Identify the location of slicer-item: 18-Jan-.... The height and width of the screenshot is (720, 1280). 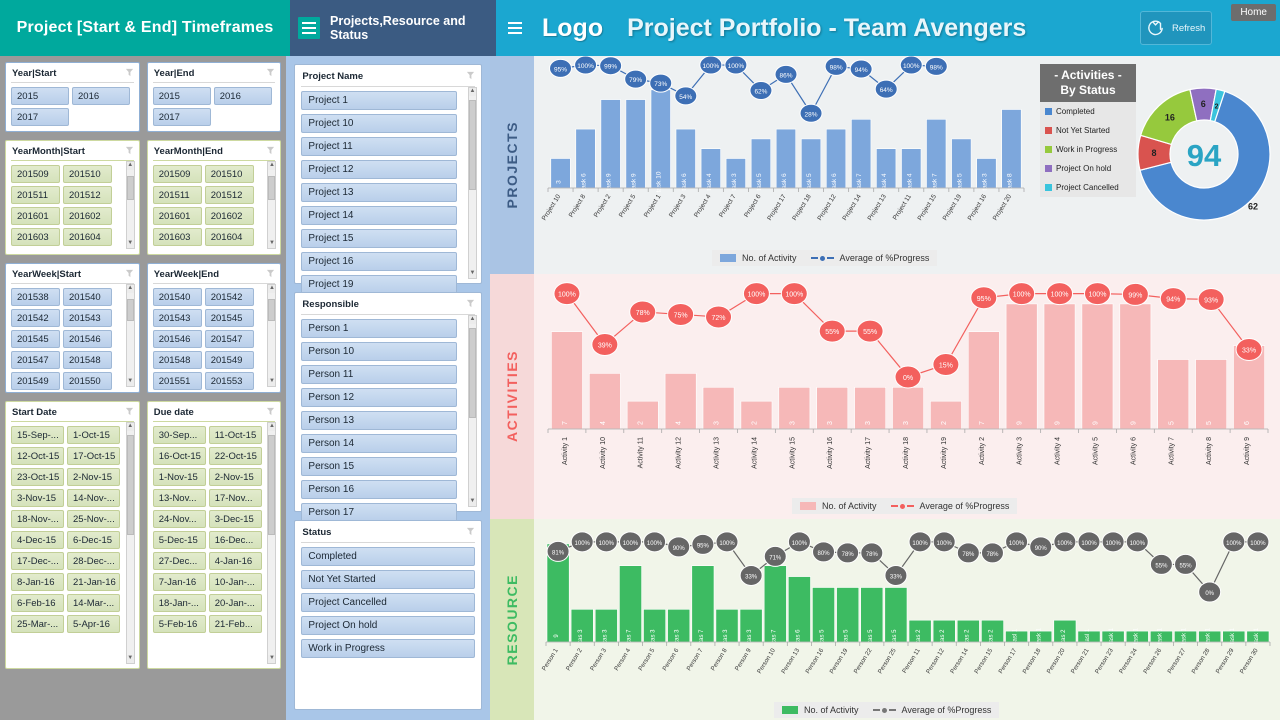
(179, 603).